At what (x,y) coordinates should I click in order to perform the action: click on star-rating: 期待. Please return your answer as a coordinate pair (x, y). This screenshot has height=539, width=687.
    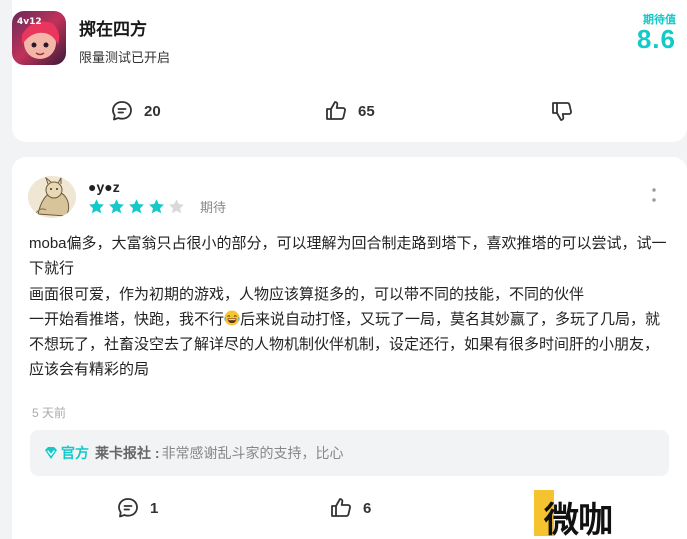
    Looking at the image, I should click on (157, 206).